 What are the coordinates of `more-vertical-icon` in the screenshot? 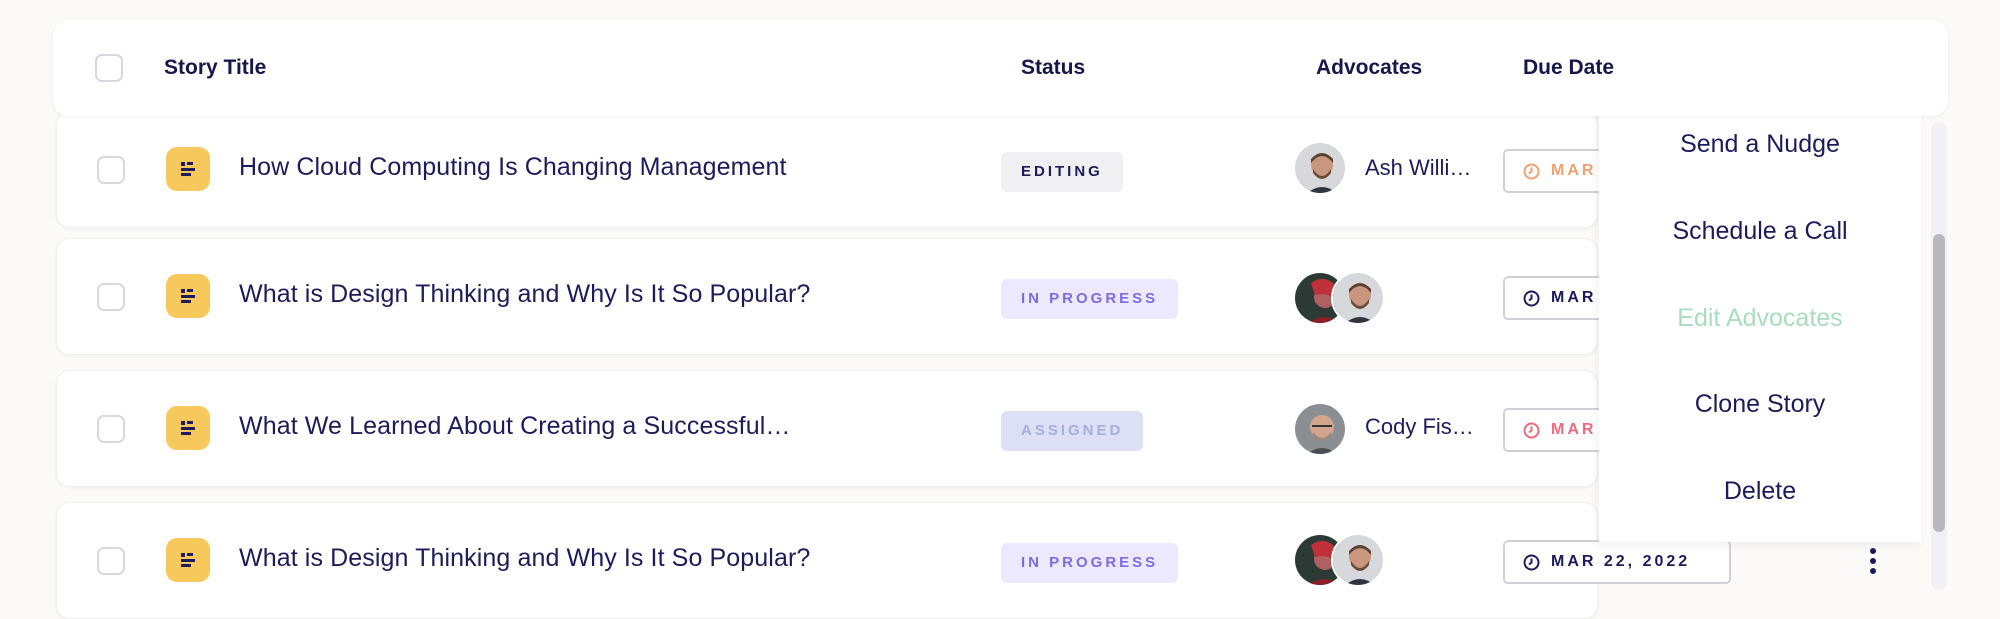 It's located at (1873, 561).